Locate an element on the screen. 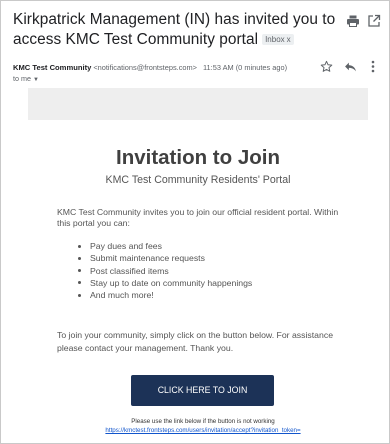  join-button: CLICK HERE TO JOIN is located at coordinates (202, 390).